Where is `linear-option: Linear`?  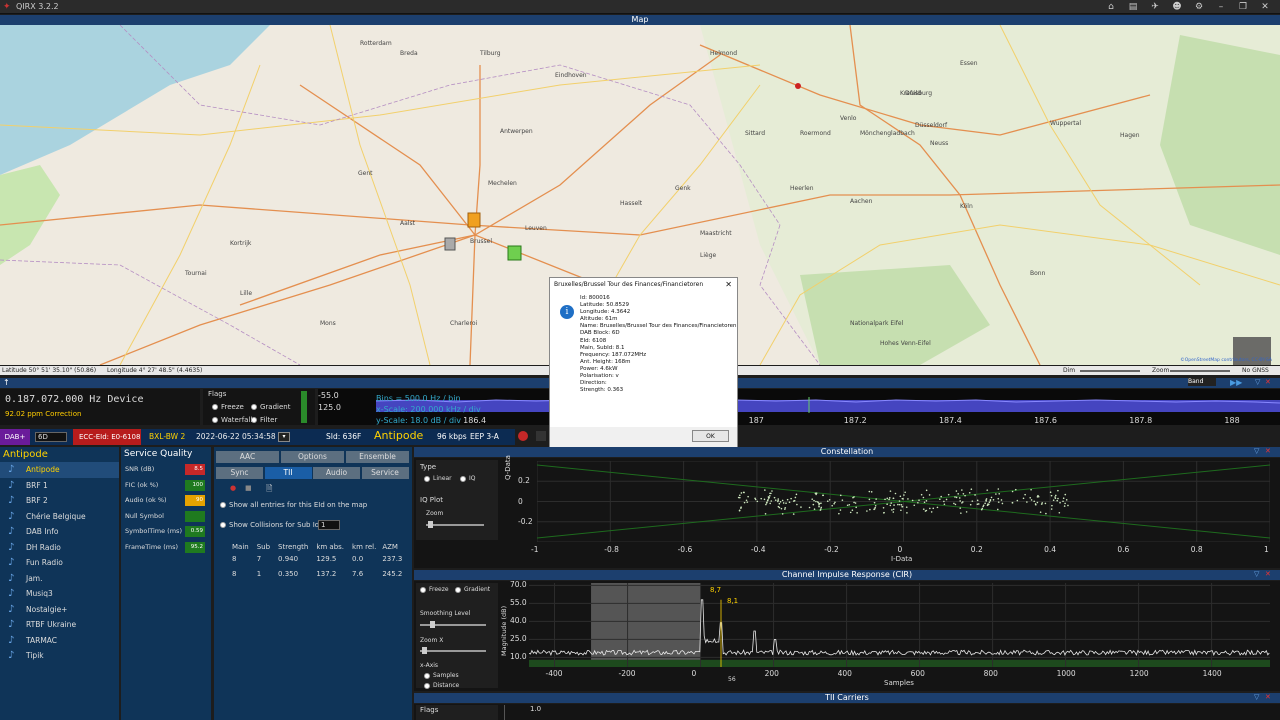
linear-option: Linear is located at coordinates (438, 478).